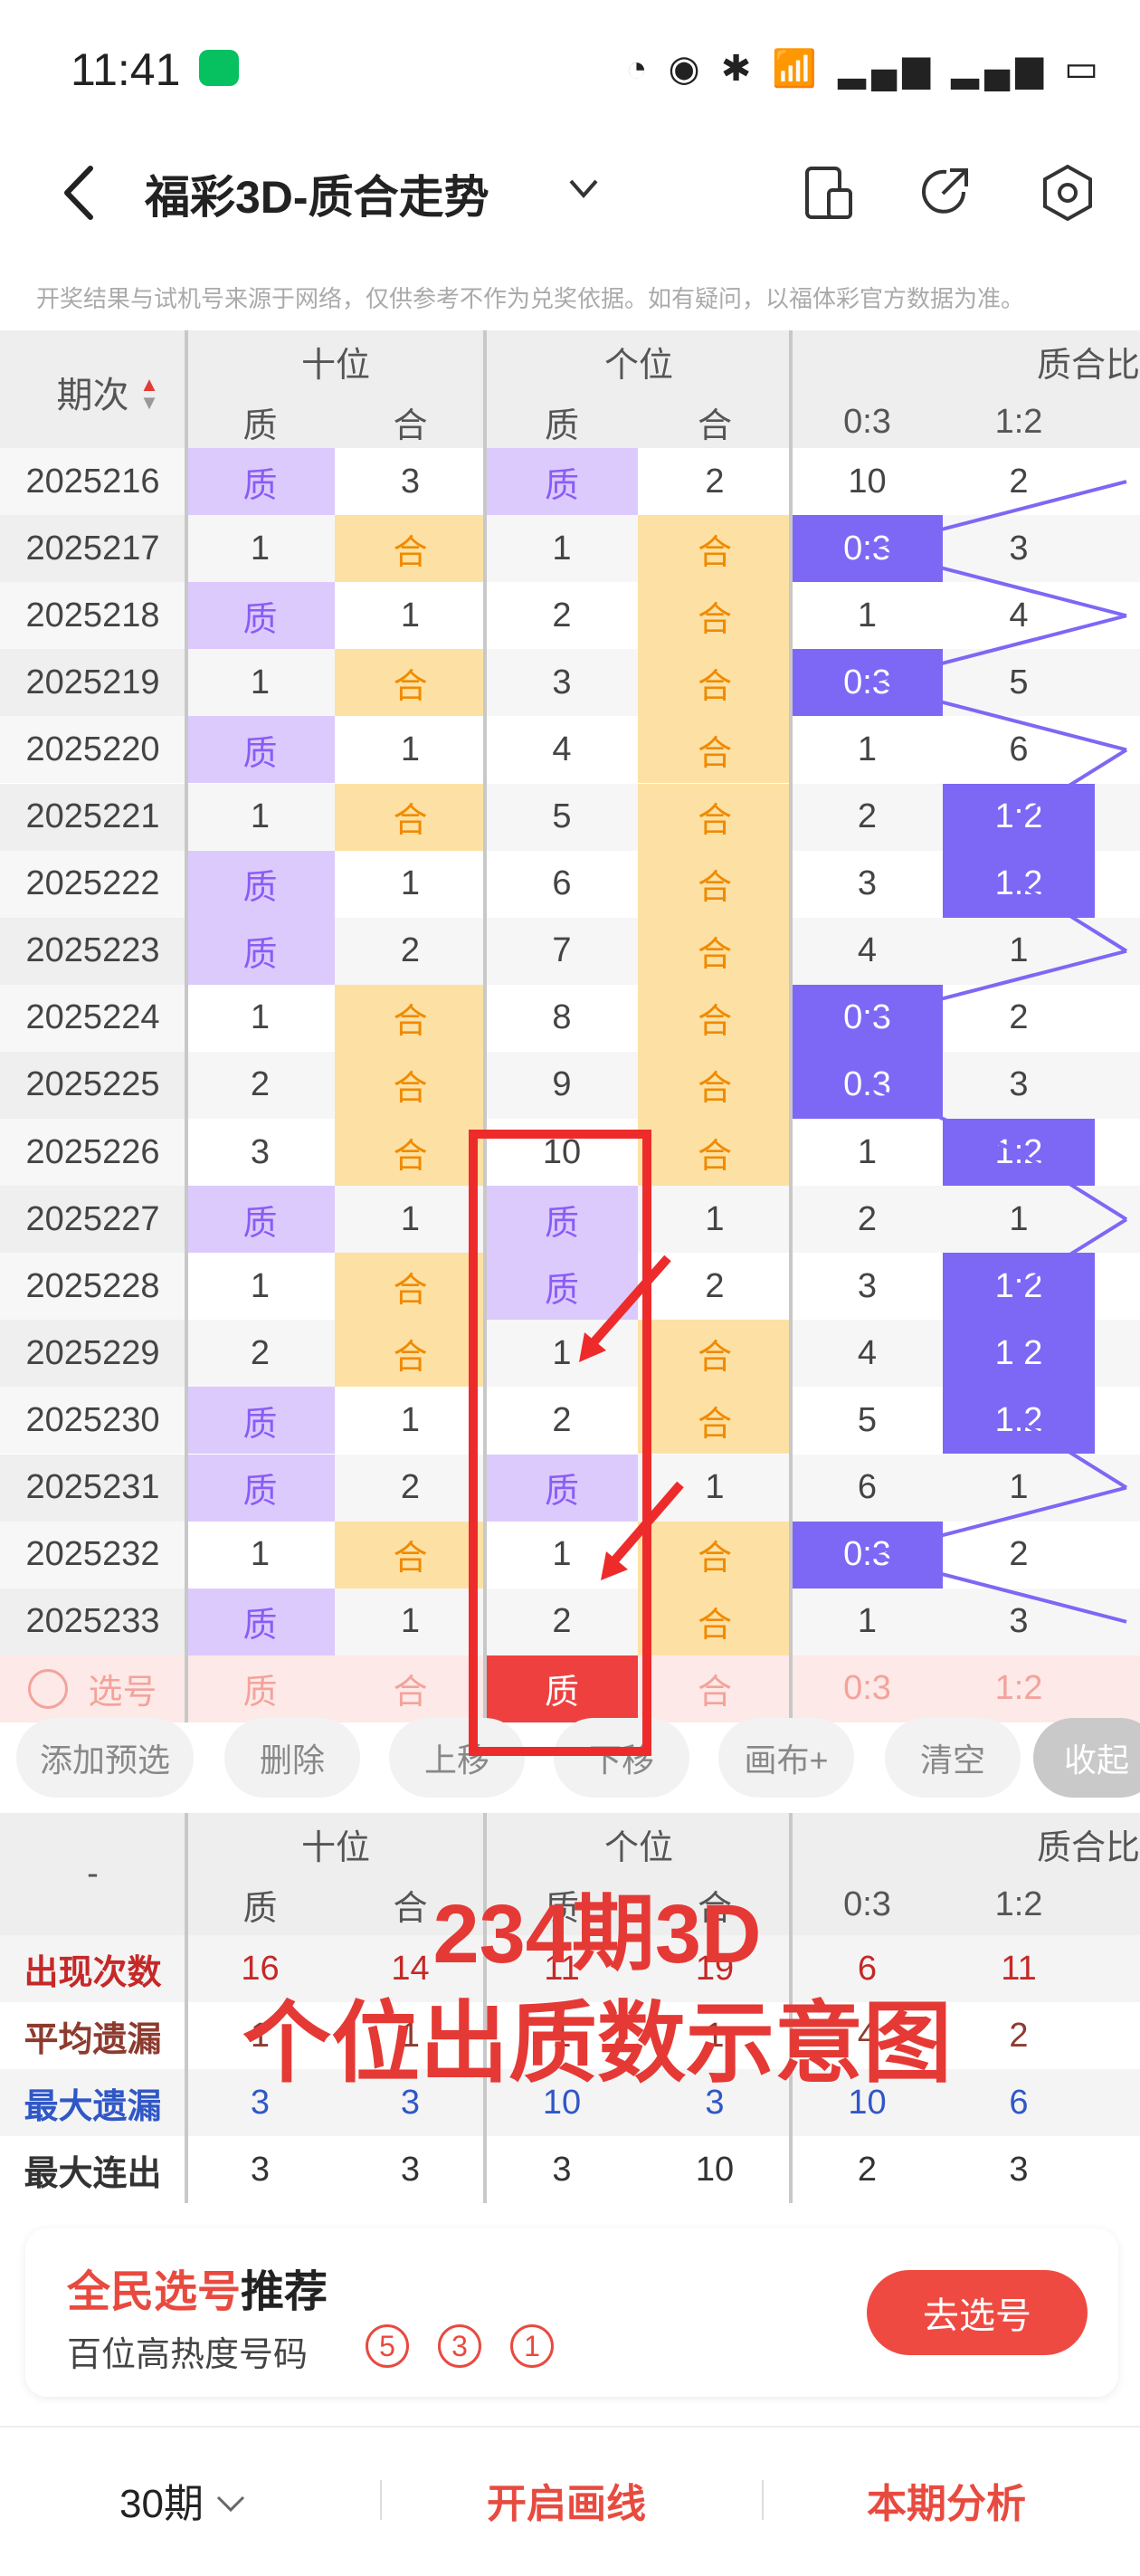 The image size is (1140, 2576). Describe the element at coordinates (1118, 423) in the screenshot. I see `subcolumn-header-more` at that location.